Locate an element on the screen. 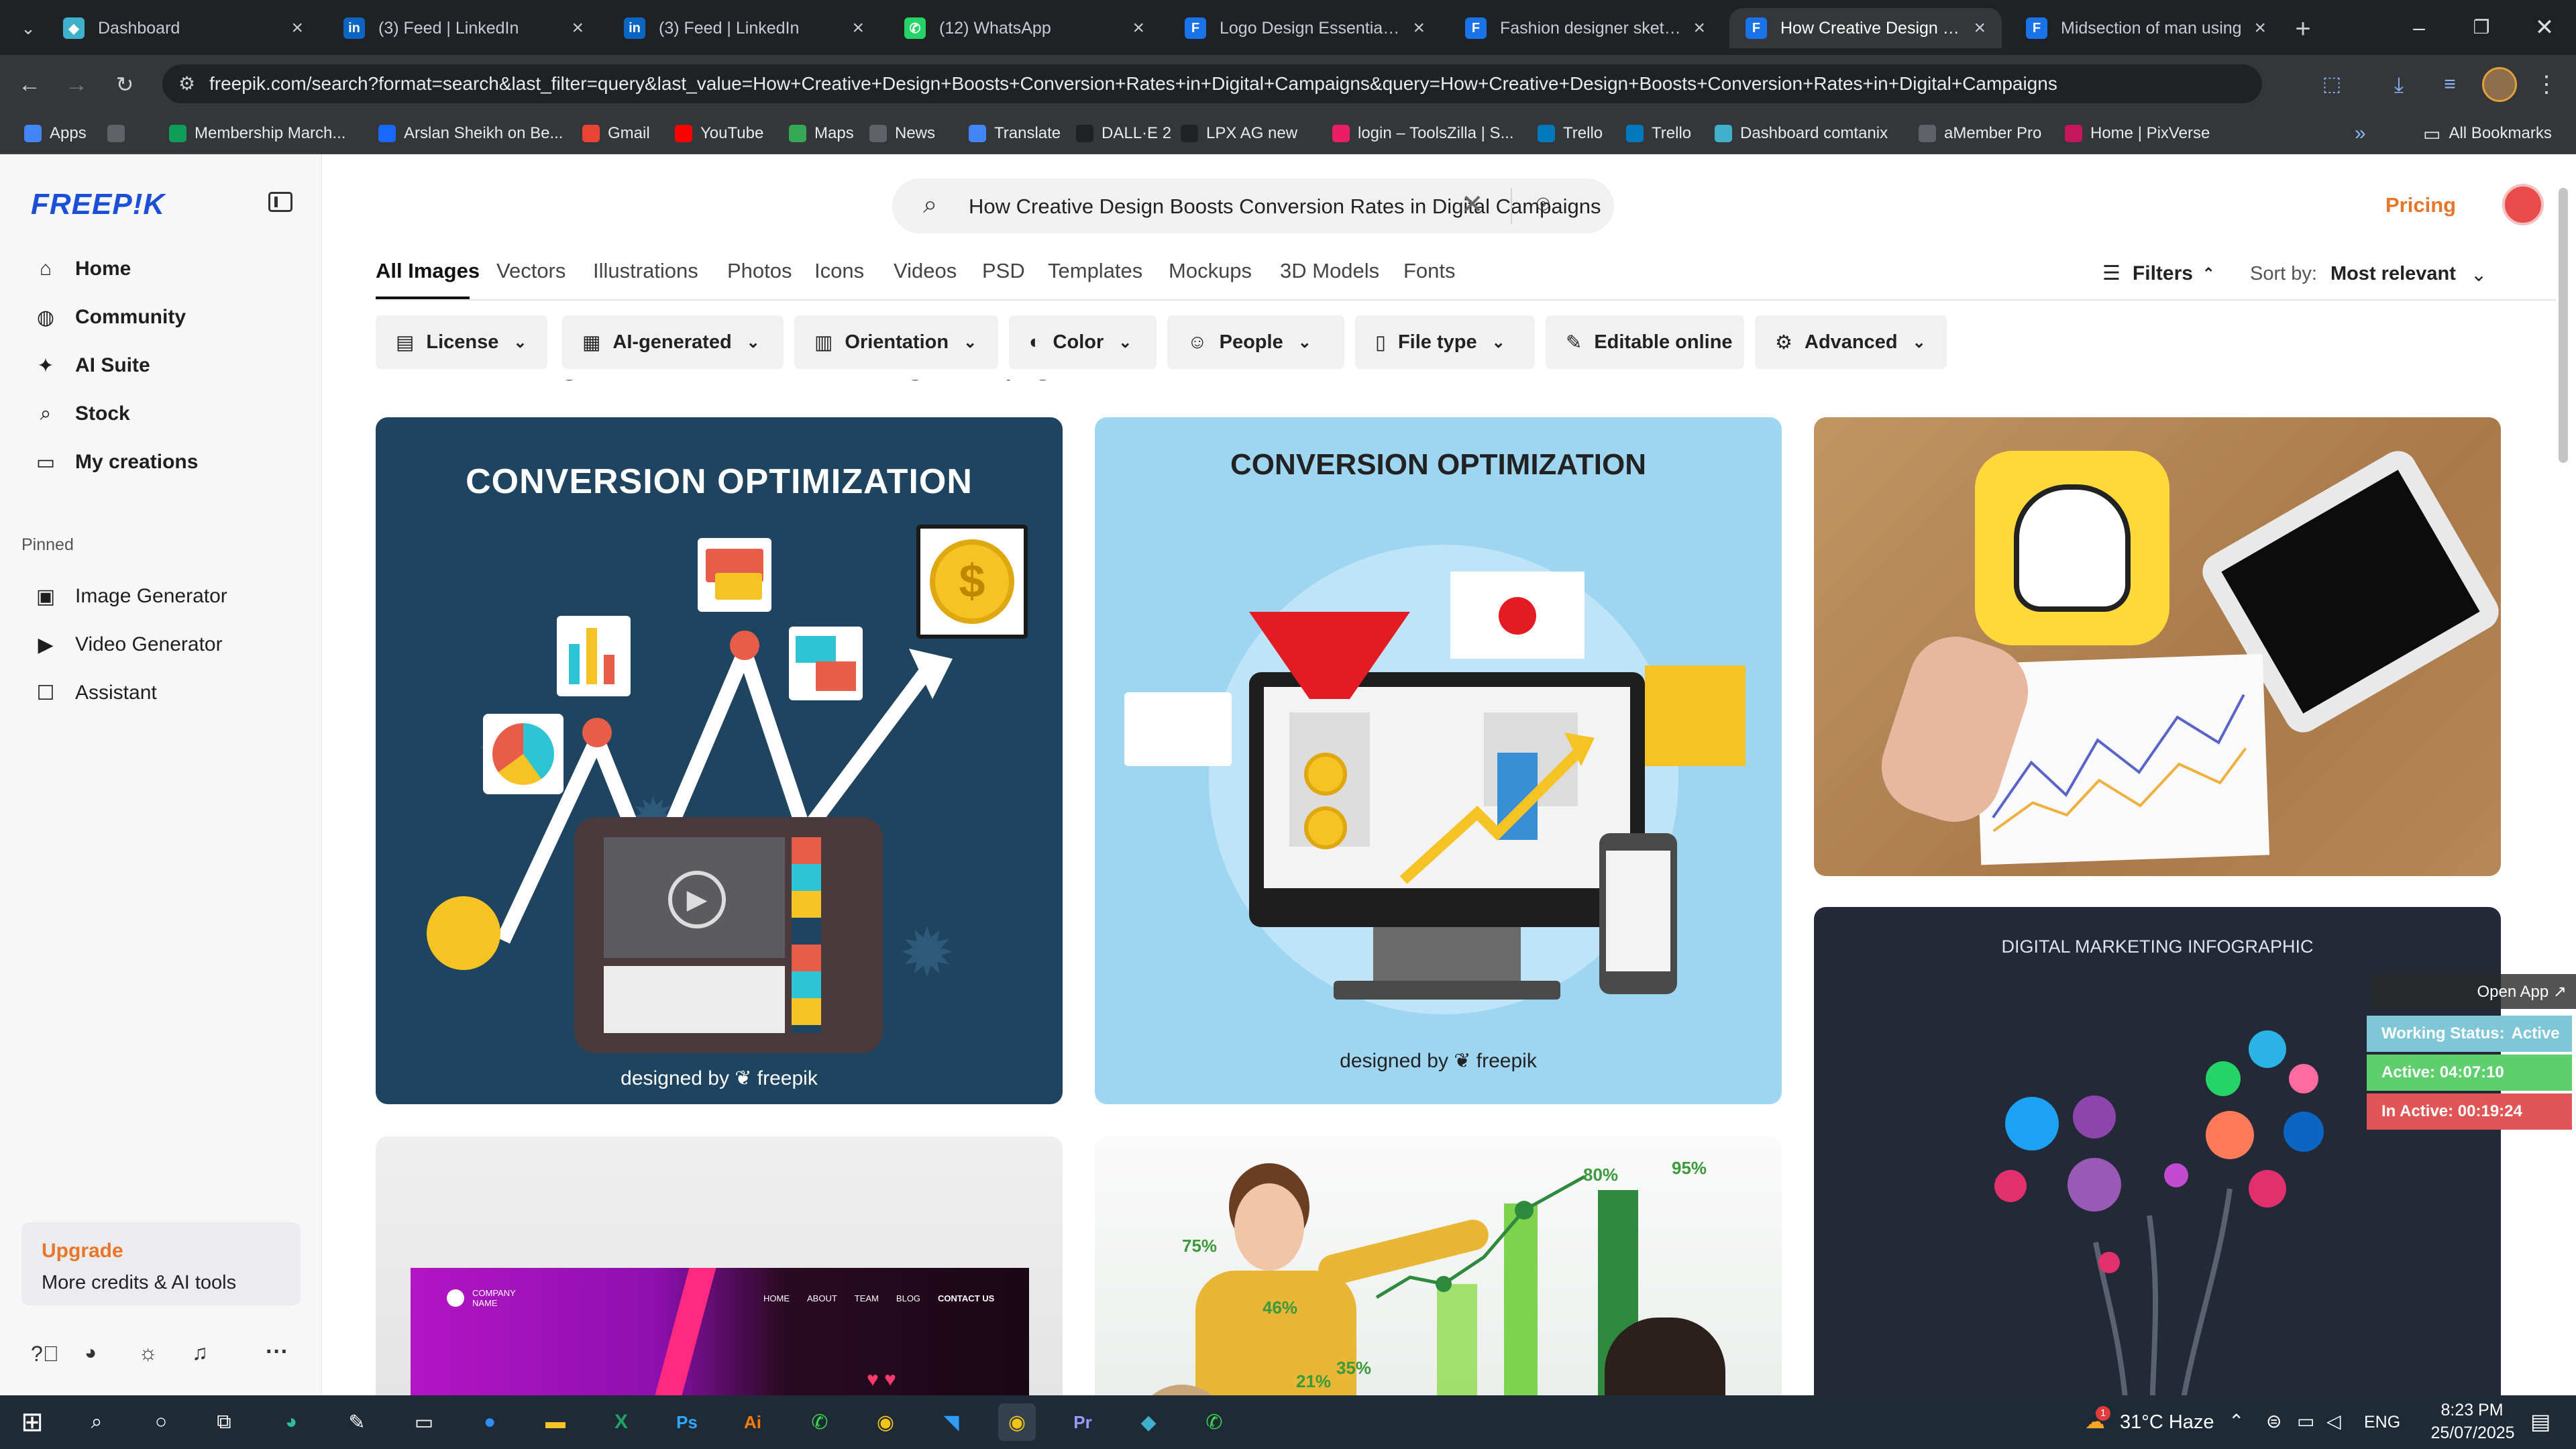 The width and height of the screenshot is (2576, 1449). camera-search-icon: ⌾ is located at coordinates (1543, 205).